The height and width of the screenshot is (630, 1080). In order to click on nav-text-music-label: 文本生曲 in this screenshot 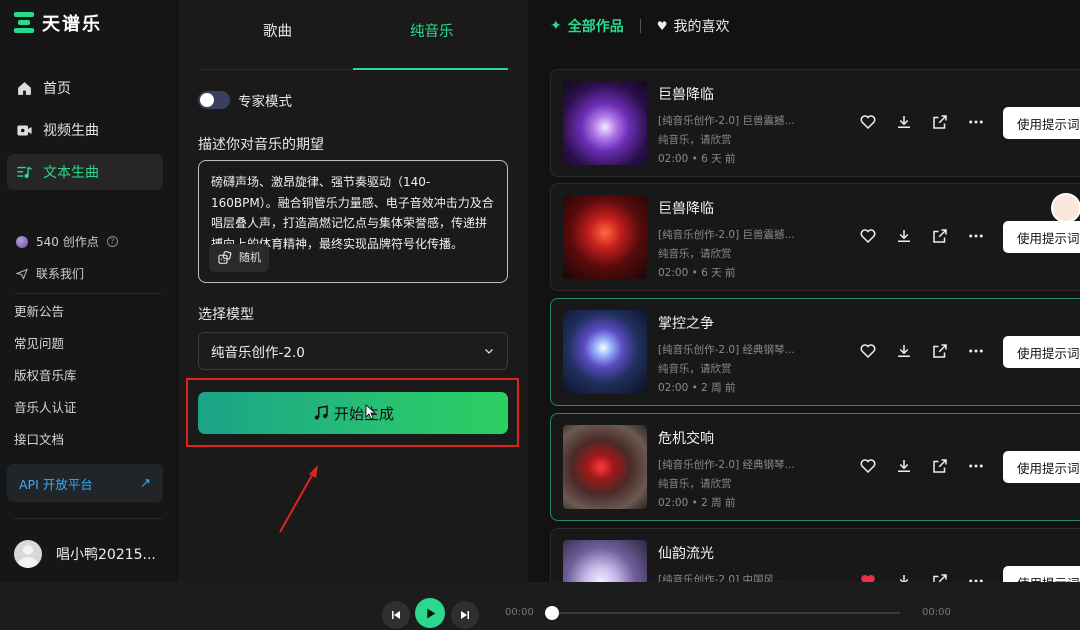, I will do `click(71, 173)`.